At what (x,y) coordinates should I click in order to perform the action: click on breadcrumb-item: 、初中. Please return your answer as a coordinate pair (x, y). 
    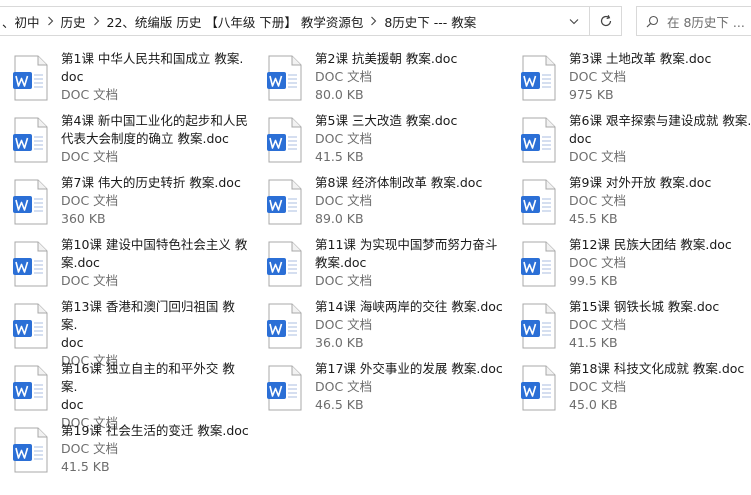
    Looking at the image, I should click on (21, 21).